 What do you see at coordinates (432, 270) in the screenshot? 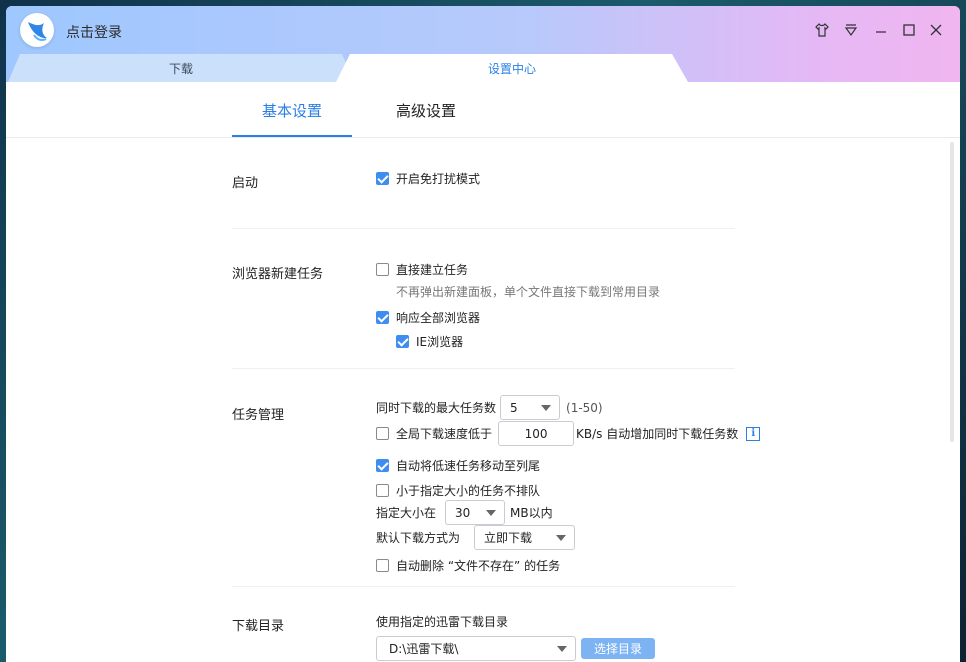
I see `direct-create-label: 直接建立任务` at bounding box center [432, 270].